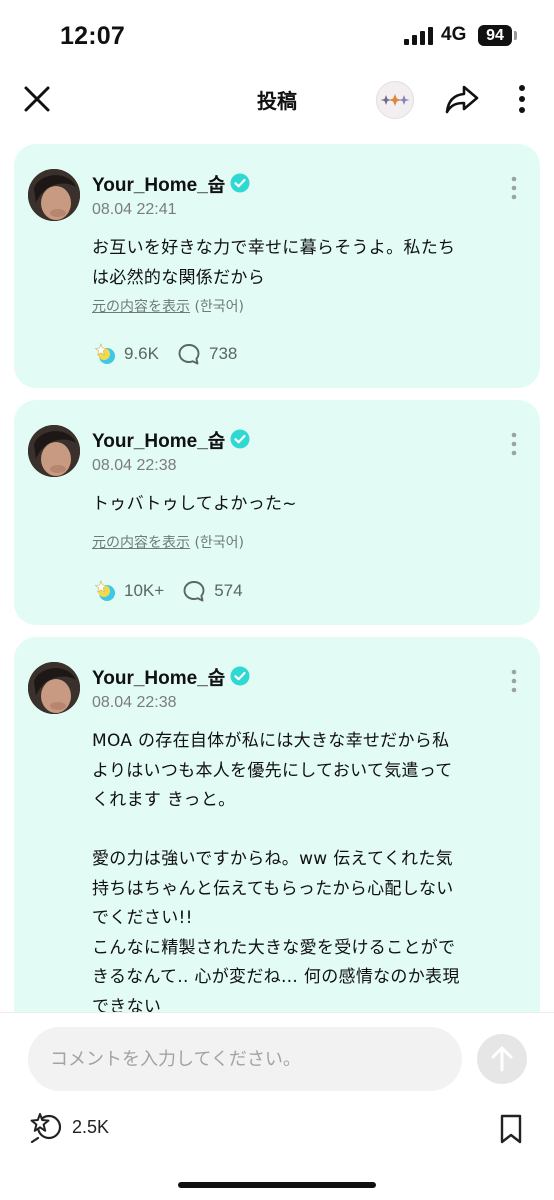 This screenshot has height=1200, width=554. Describe the element at coordinates (92, 36) in the screenshot. I see `status-time: 12:07` at that location.